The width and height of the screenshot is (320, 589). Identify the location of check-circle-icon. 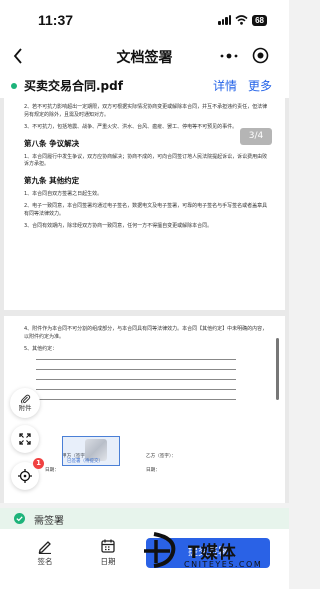
(19, 518).